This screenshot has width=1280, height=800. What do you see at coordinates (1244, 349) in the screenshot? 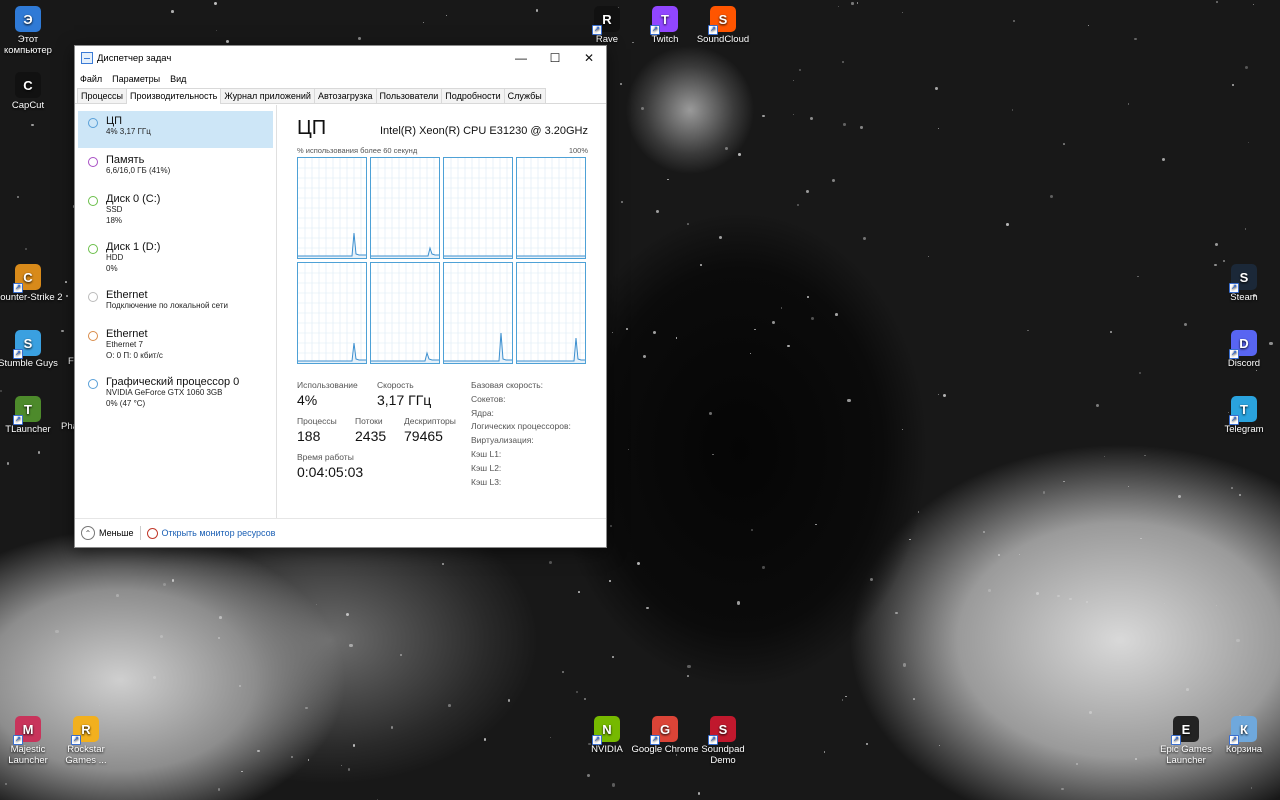
I see `desktop-icon-discord: D ↗ Discord` at bounding box center [1244, 349].